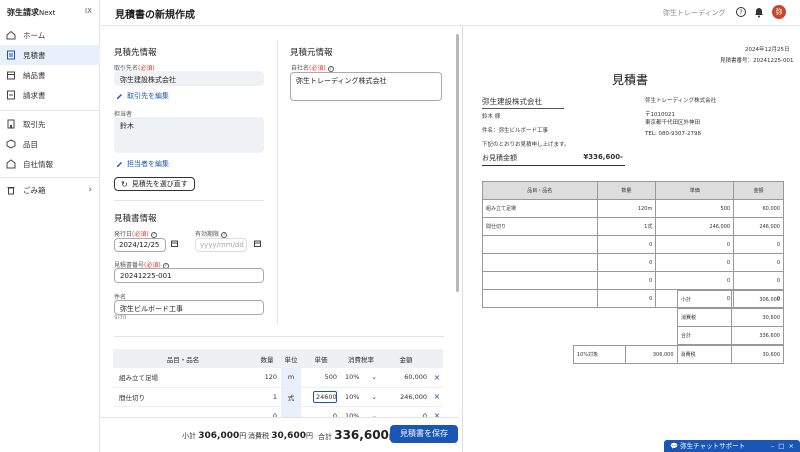 This screenshot has height=452, width=800. What do you see at coordinates (90, 190) in the screenshot?
I see `chevron-right-icon: ›` at bounding box center [90, 190].